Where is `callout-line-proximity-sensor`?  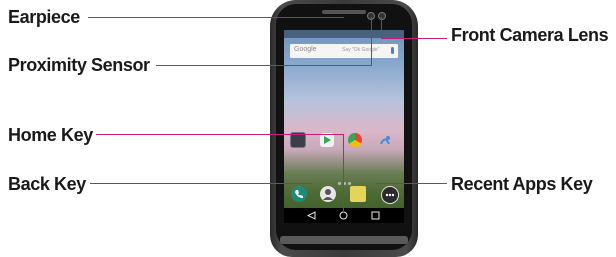 callout-line-proximity-sensor is located at coordinates (264, 65).